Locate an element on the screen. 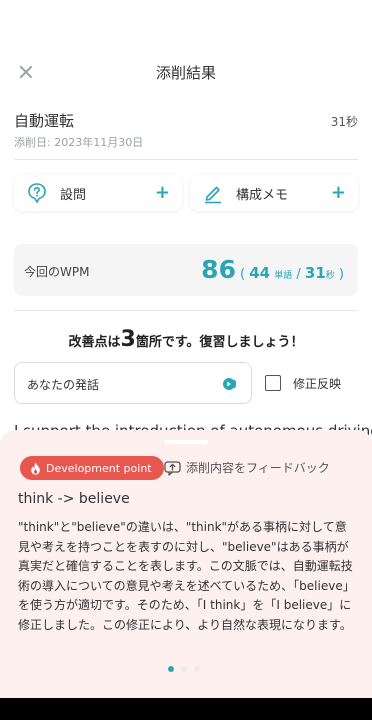 The image size is (372, 720). word-unit: 単語 is located at coordinates (283, 276).